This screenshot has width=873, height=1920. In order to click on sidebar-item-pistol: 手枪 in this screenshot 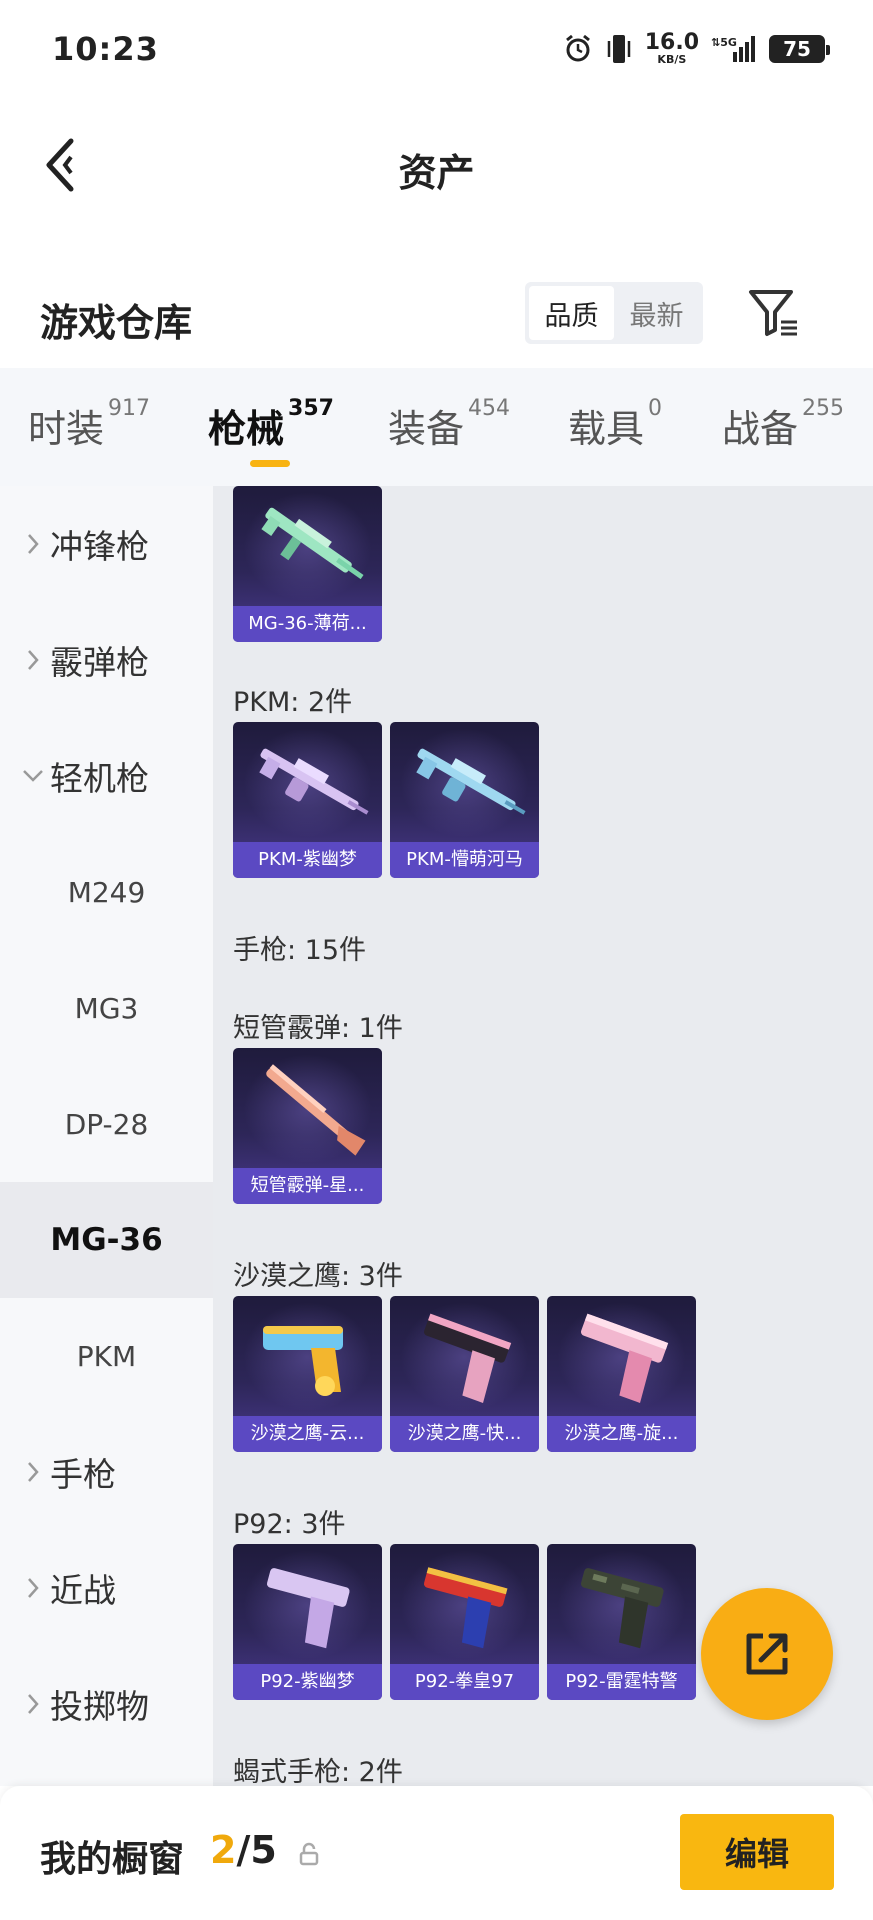, I will do `click(106, 1472)`.